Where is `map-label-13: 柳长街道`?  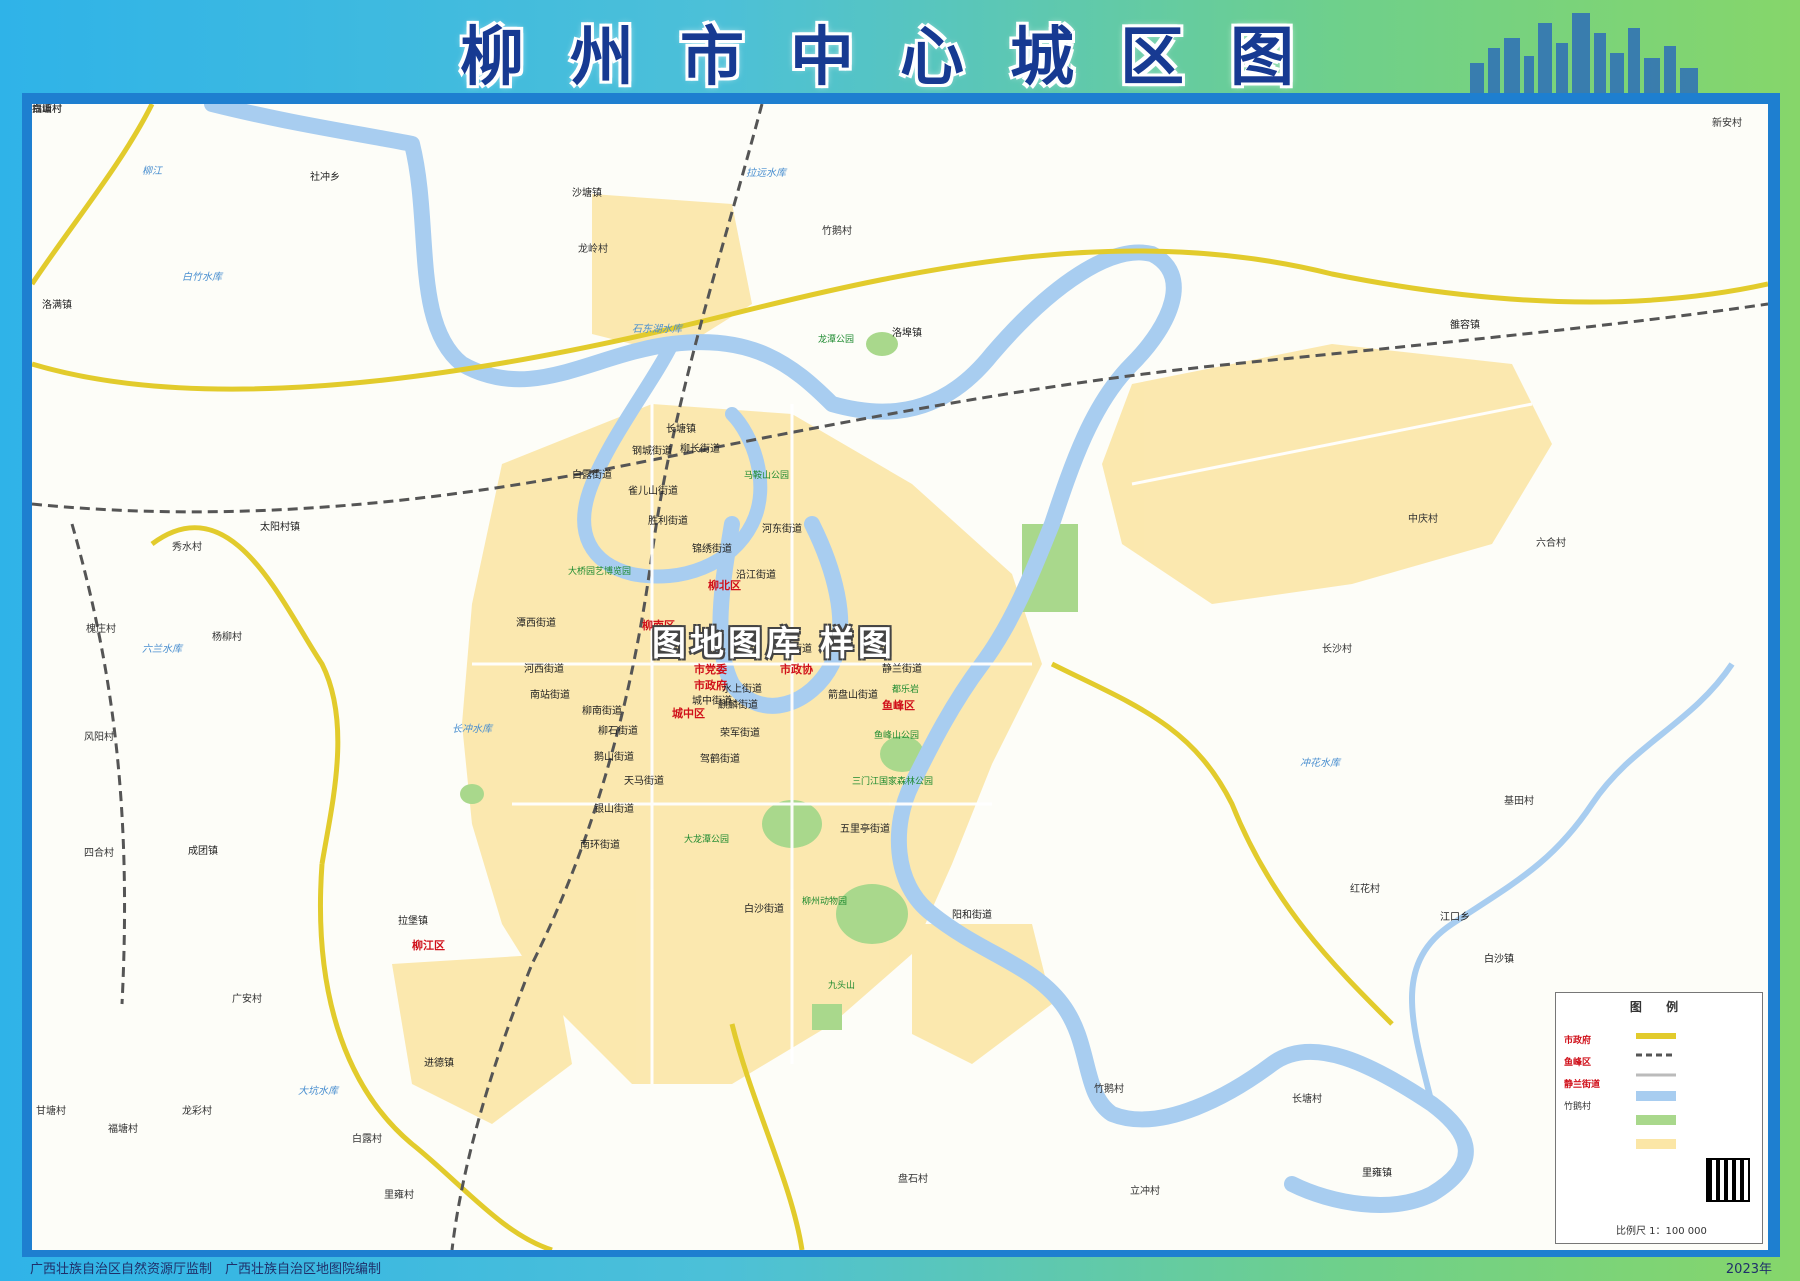
map-label-13: 柳长街道 is located at coordinates (700, 449).